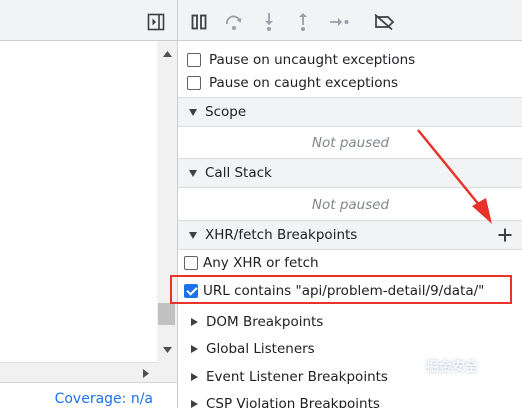 The image size is (522, 408). Describe the element at coordinates (452, 367) in the screenshot. I see `watermark: 掘金安全` at that location.